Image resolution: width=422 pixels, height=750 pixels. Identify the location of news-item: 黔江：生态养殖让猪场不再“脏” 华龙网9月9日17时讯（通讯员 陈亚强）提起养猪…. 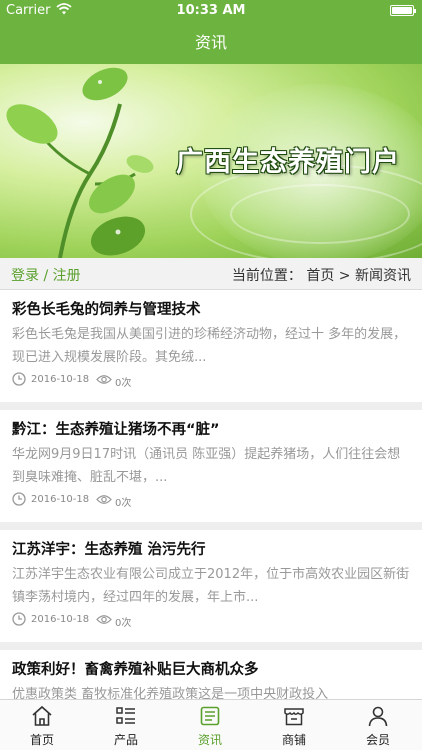
(211, 466).